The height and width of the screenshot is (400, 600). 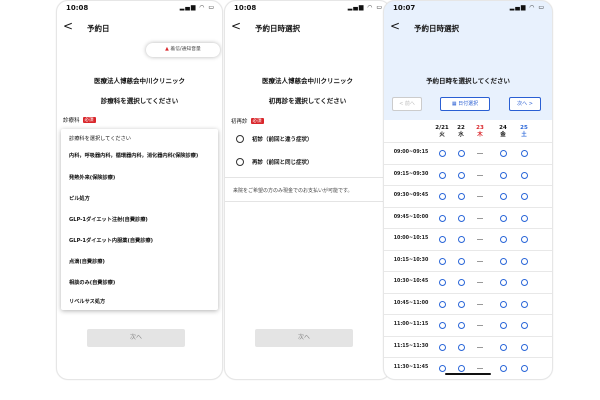 I want to click on weekday-label: 水, so click(x=461, y=135).